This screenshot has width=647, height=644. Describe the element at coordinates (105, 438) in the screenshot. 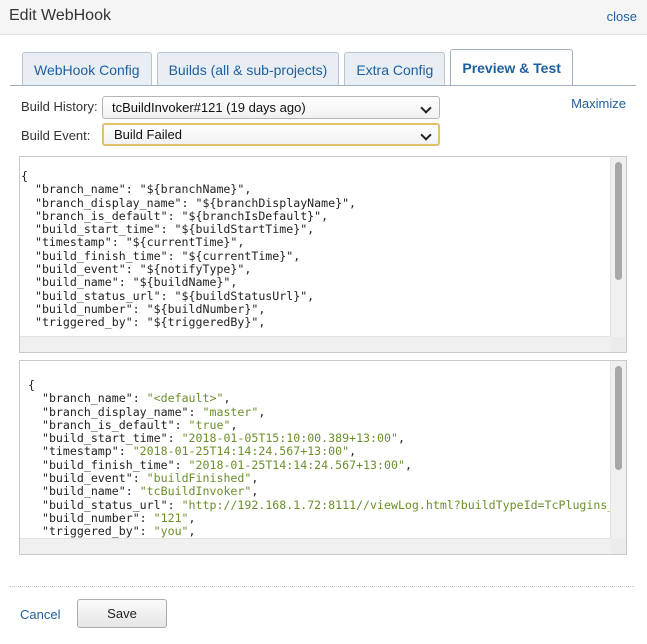

I see `code-token: "build_start_time":` at that location.